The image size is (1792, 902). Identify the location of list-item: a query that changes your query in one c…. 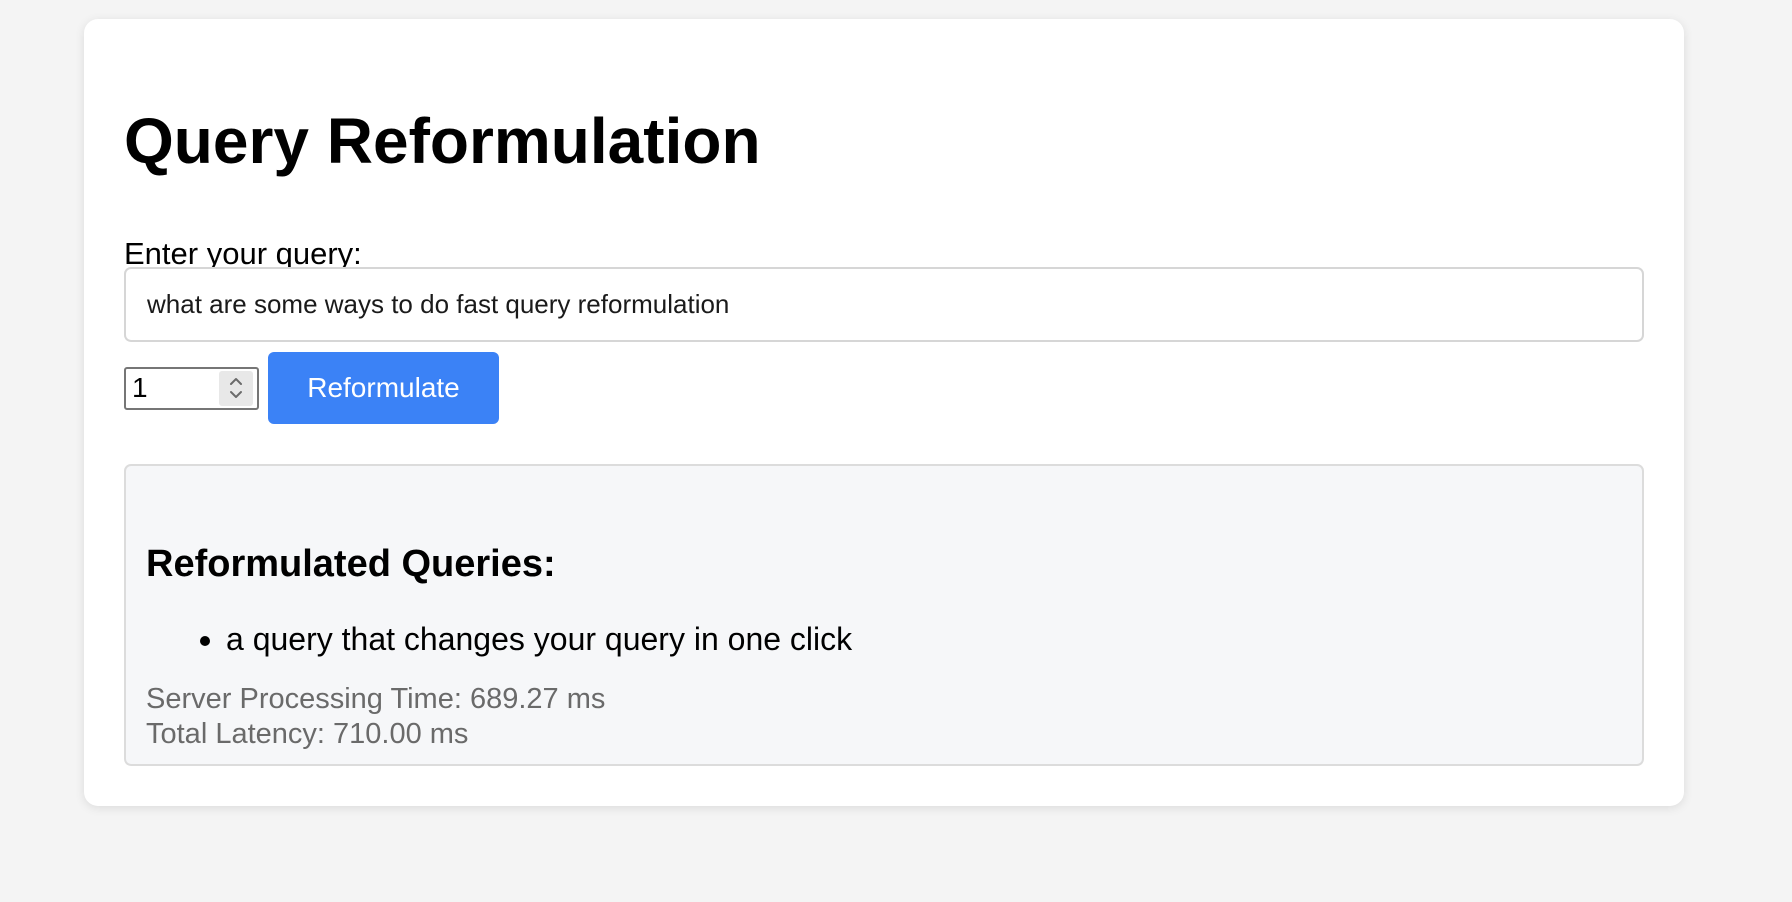
(539, 639).